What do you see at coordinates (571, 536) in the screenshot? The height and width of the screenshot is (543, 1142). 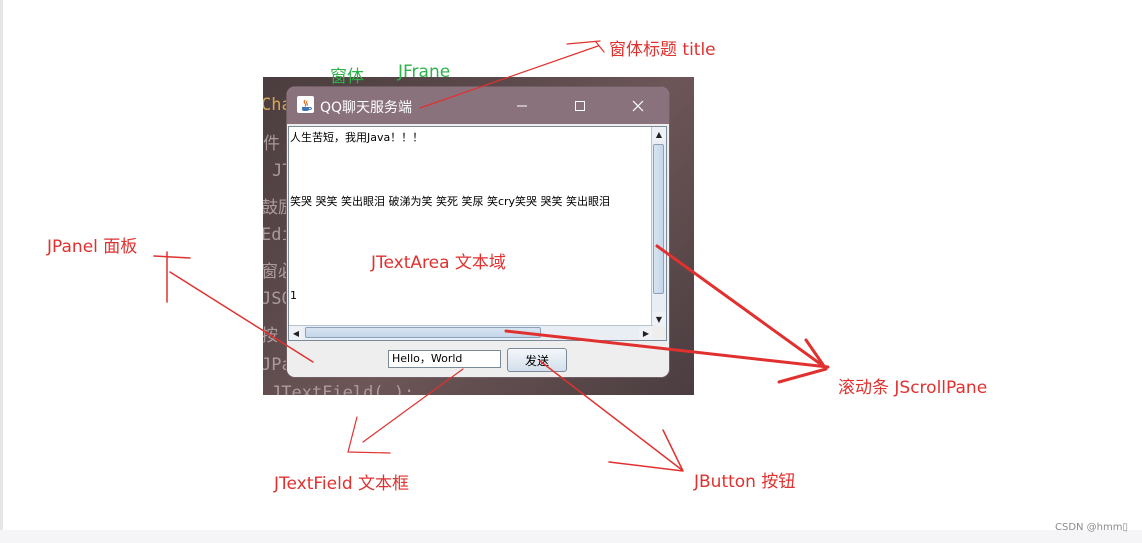 I see `page-footer-strip` at bounding box center [571, 536].